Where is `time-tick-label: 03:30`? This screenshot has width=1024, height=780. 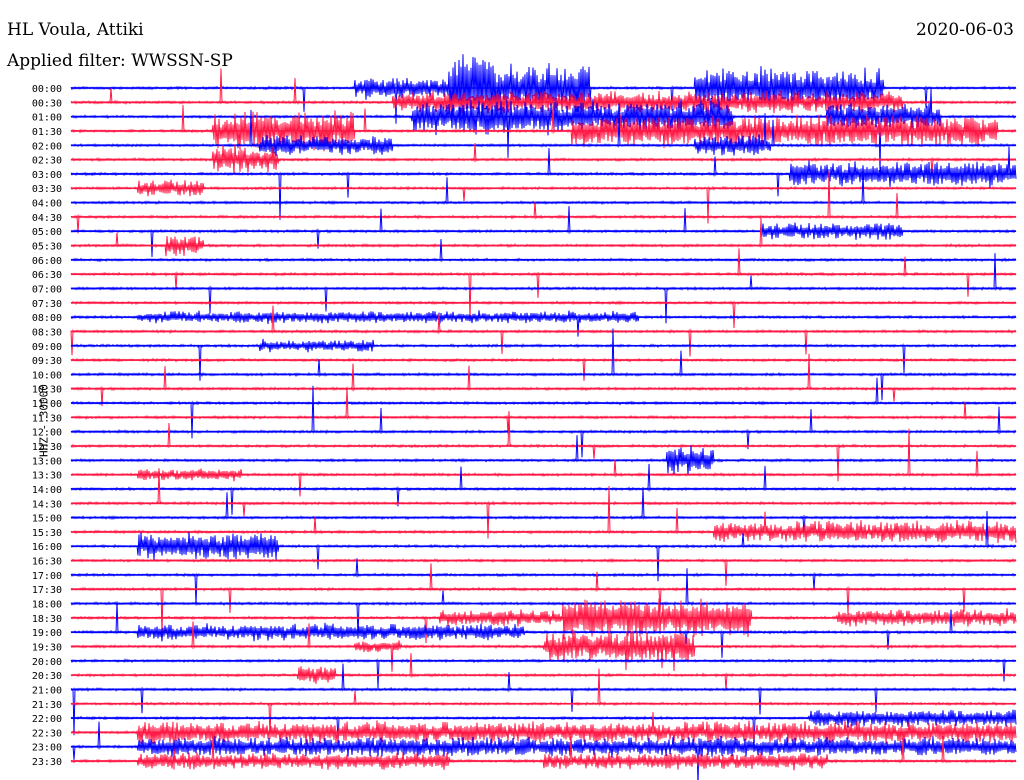 time-tick-label: 03:30 is located at coordinates (47, 189).